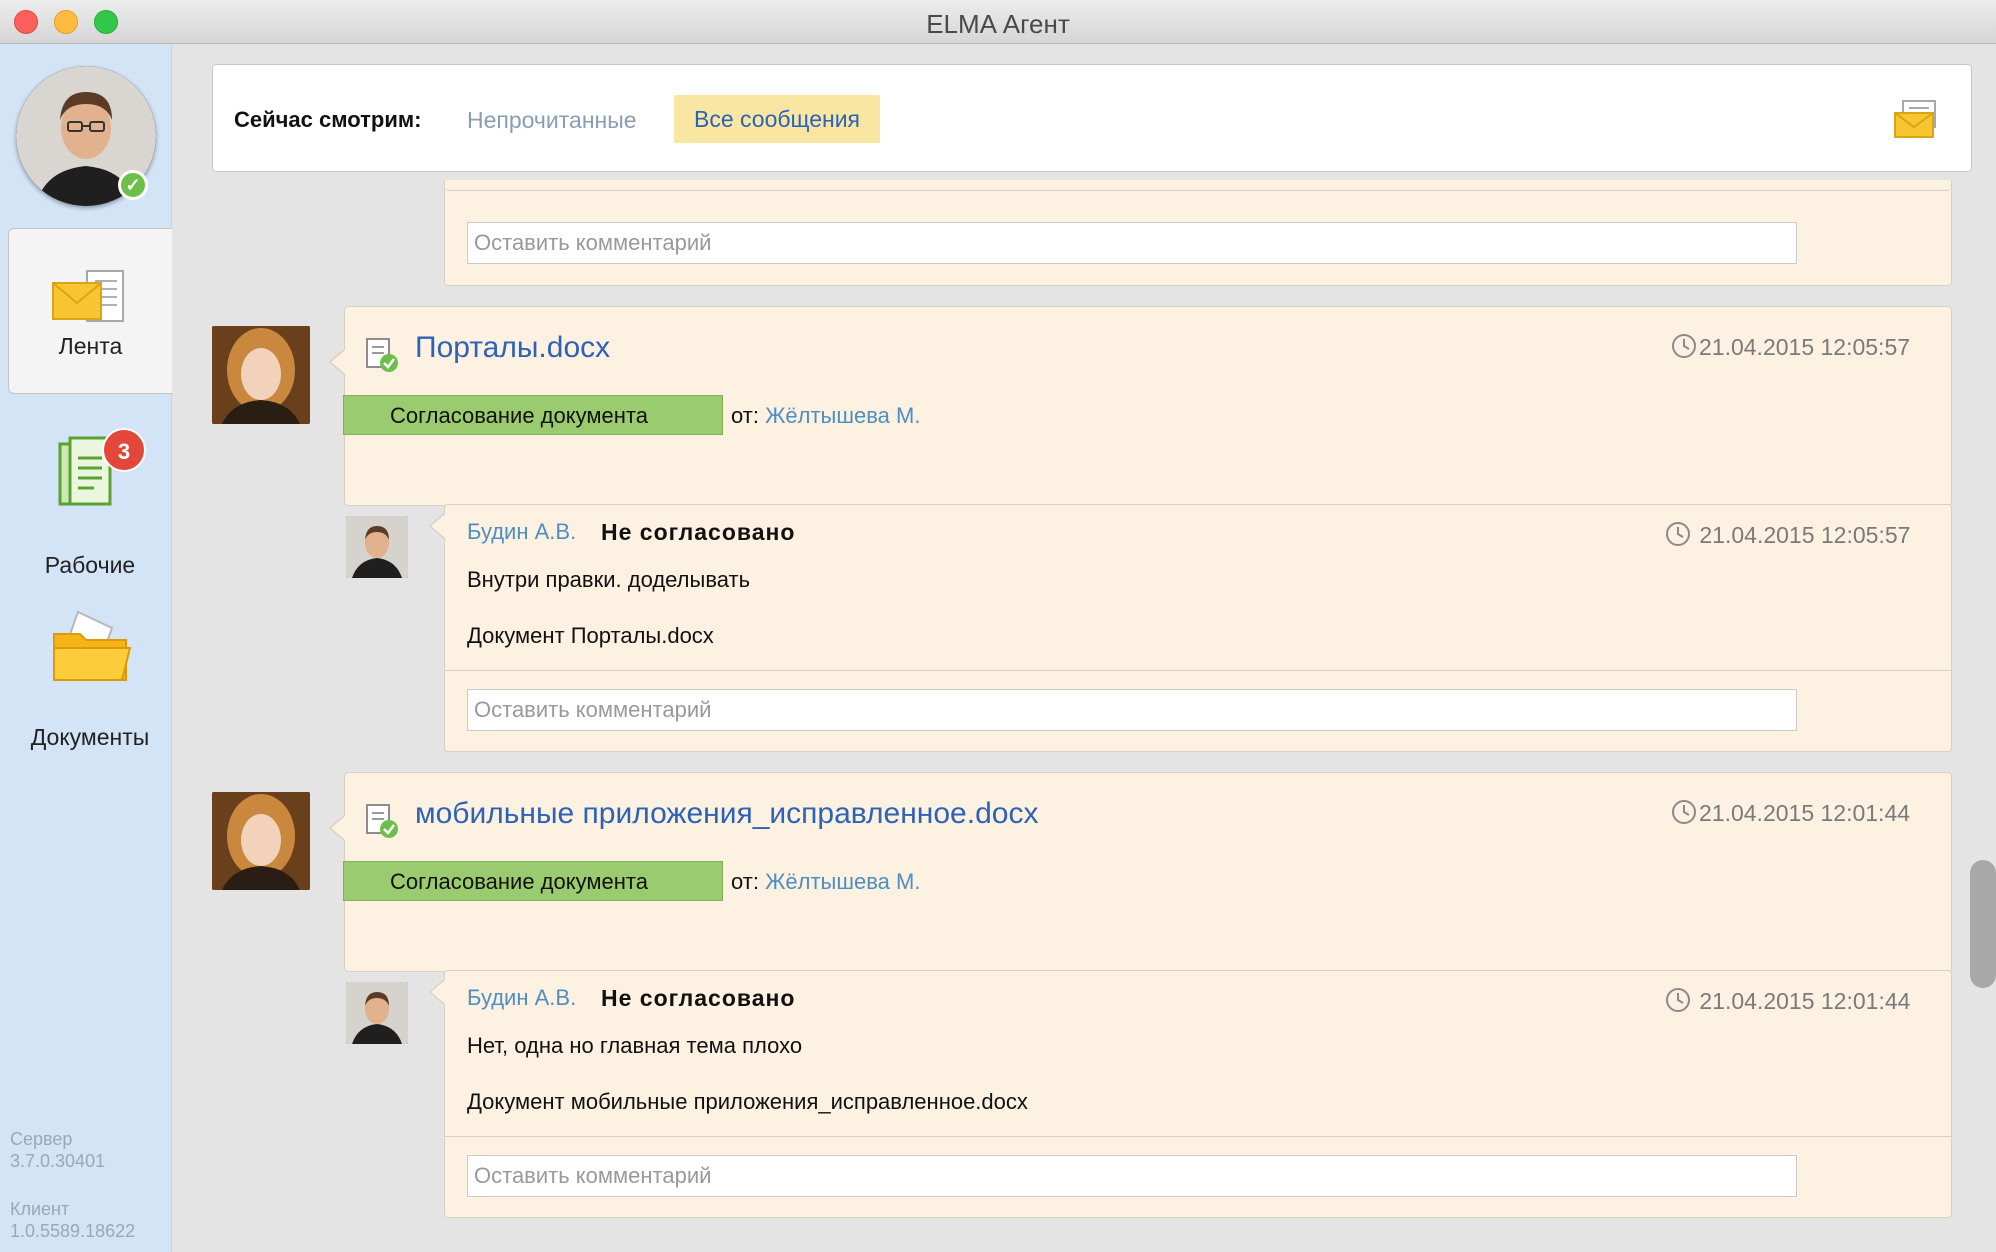 Image resolution: width=1996 pixels, height=1252 pixels. I want to click on new-message-icon, so click(1916, 119).